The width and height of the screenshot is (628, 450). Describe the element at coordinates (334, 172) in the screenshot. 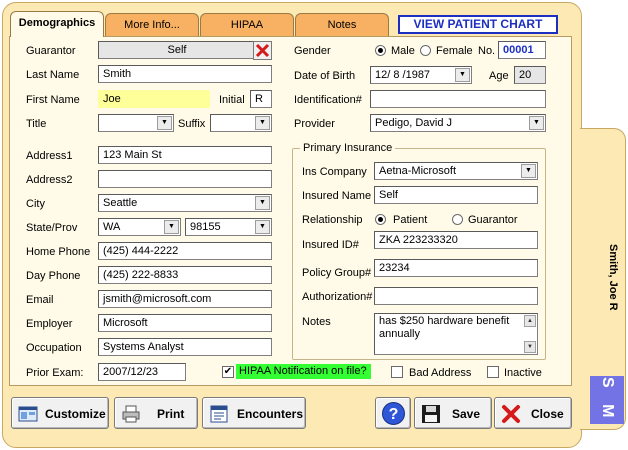

I see `ins-company-label: Ins Company` at that location.